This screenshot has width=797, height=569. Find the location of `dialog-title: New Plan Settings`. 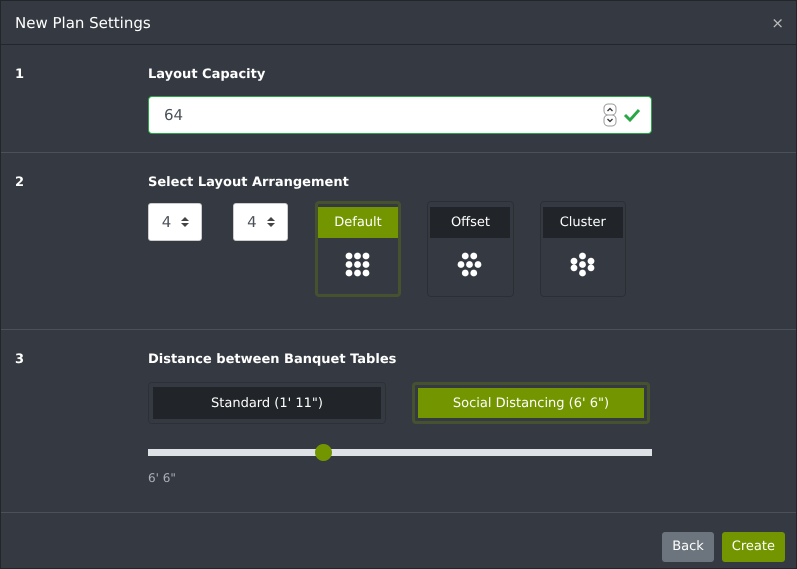

dialog-title: New Plan Settings is located at coordinates (83, 23).